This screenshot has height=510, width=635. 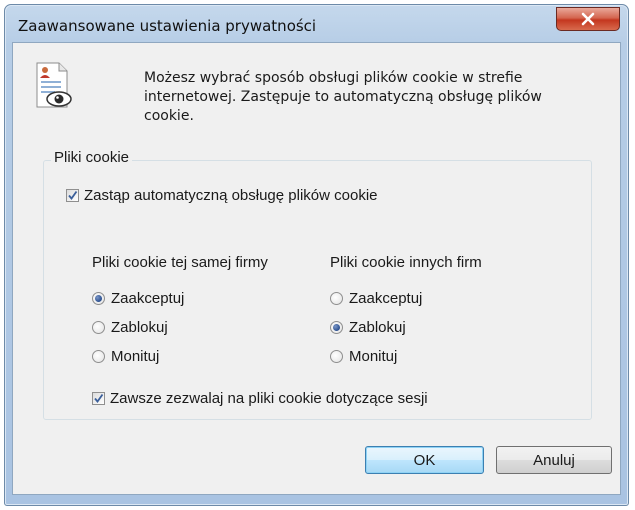 I want to click on close-button, so click(x=588, y=19).